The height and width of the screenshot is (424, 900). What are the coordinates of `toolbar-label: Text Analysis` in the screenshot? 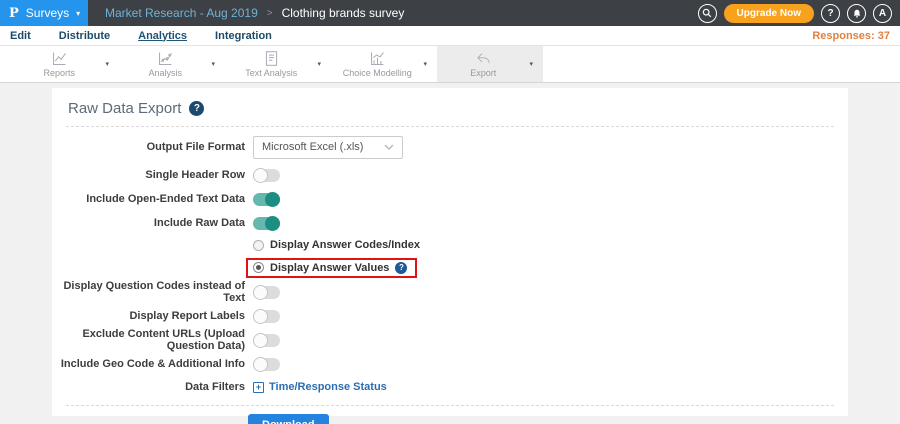 It's located at (271, 73).